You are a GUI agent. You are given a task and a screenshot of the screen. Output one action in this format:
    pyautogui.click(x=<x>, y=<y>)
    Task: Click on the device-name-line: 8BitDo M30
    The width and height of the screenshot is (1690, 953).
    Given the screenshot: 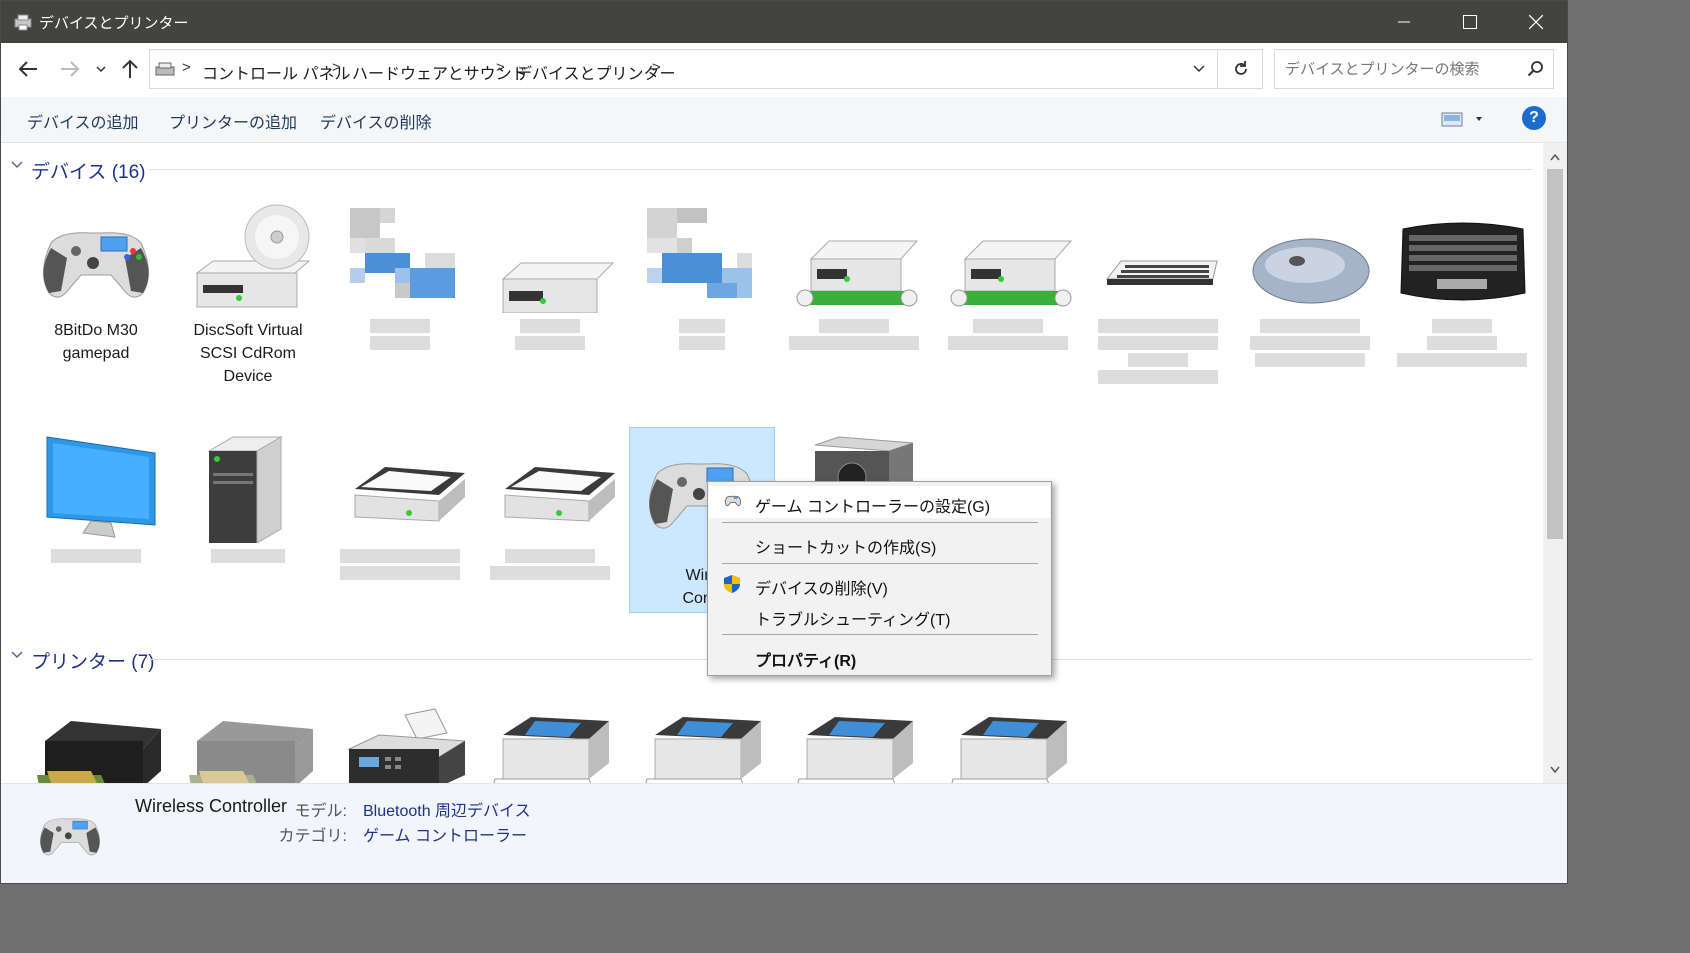 What is the action you would take?
    pyautogui.click(x=96, y=330)
    